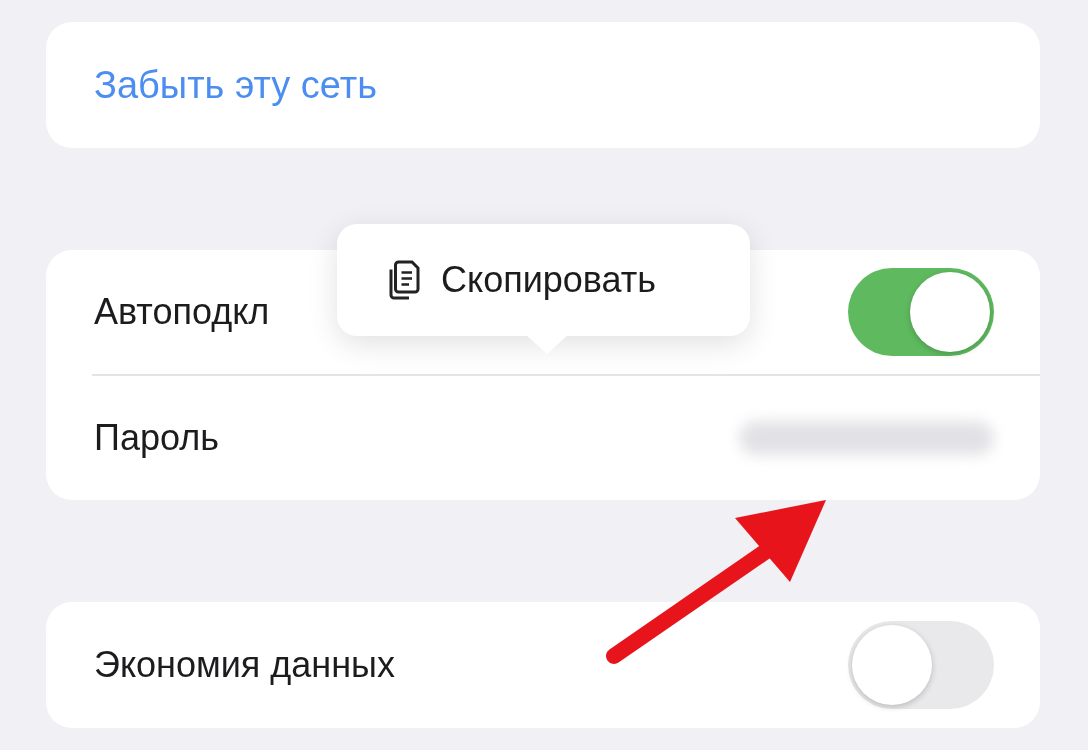  Describe the element at coordinates (244, 665) in the screenshot. I see `setting-label: Экономия данных` at that location.